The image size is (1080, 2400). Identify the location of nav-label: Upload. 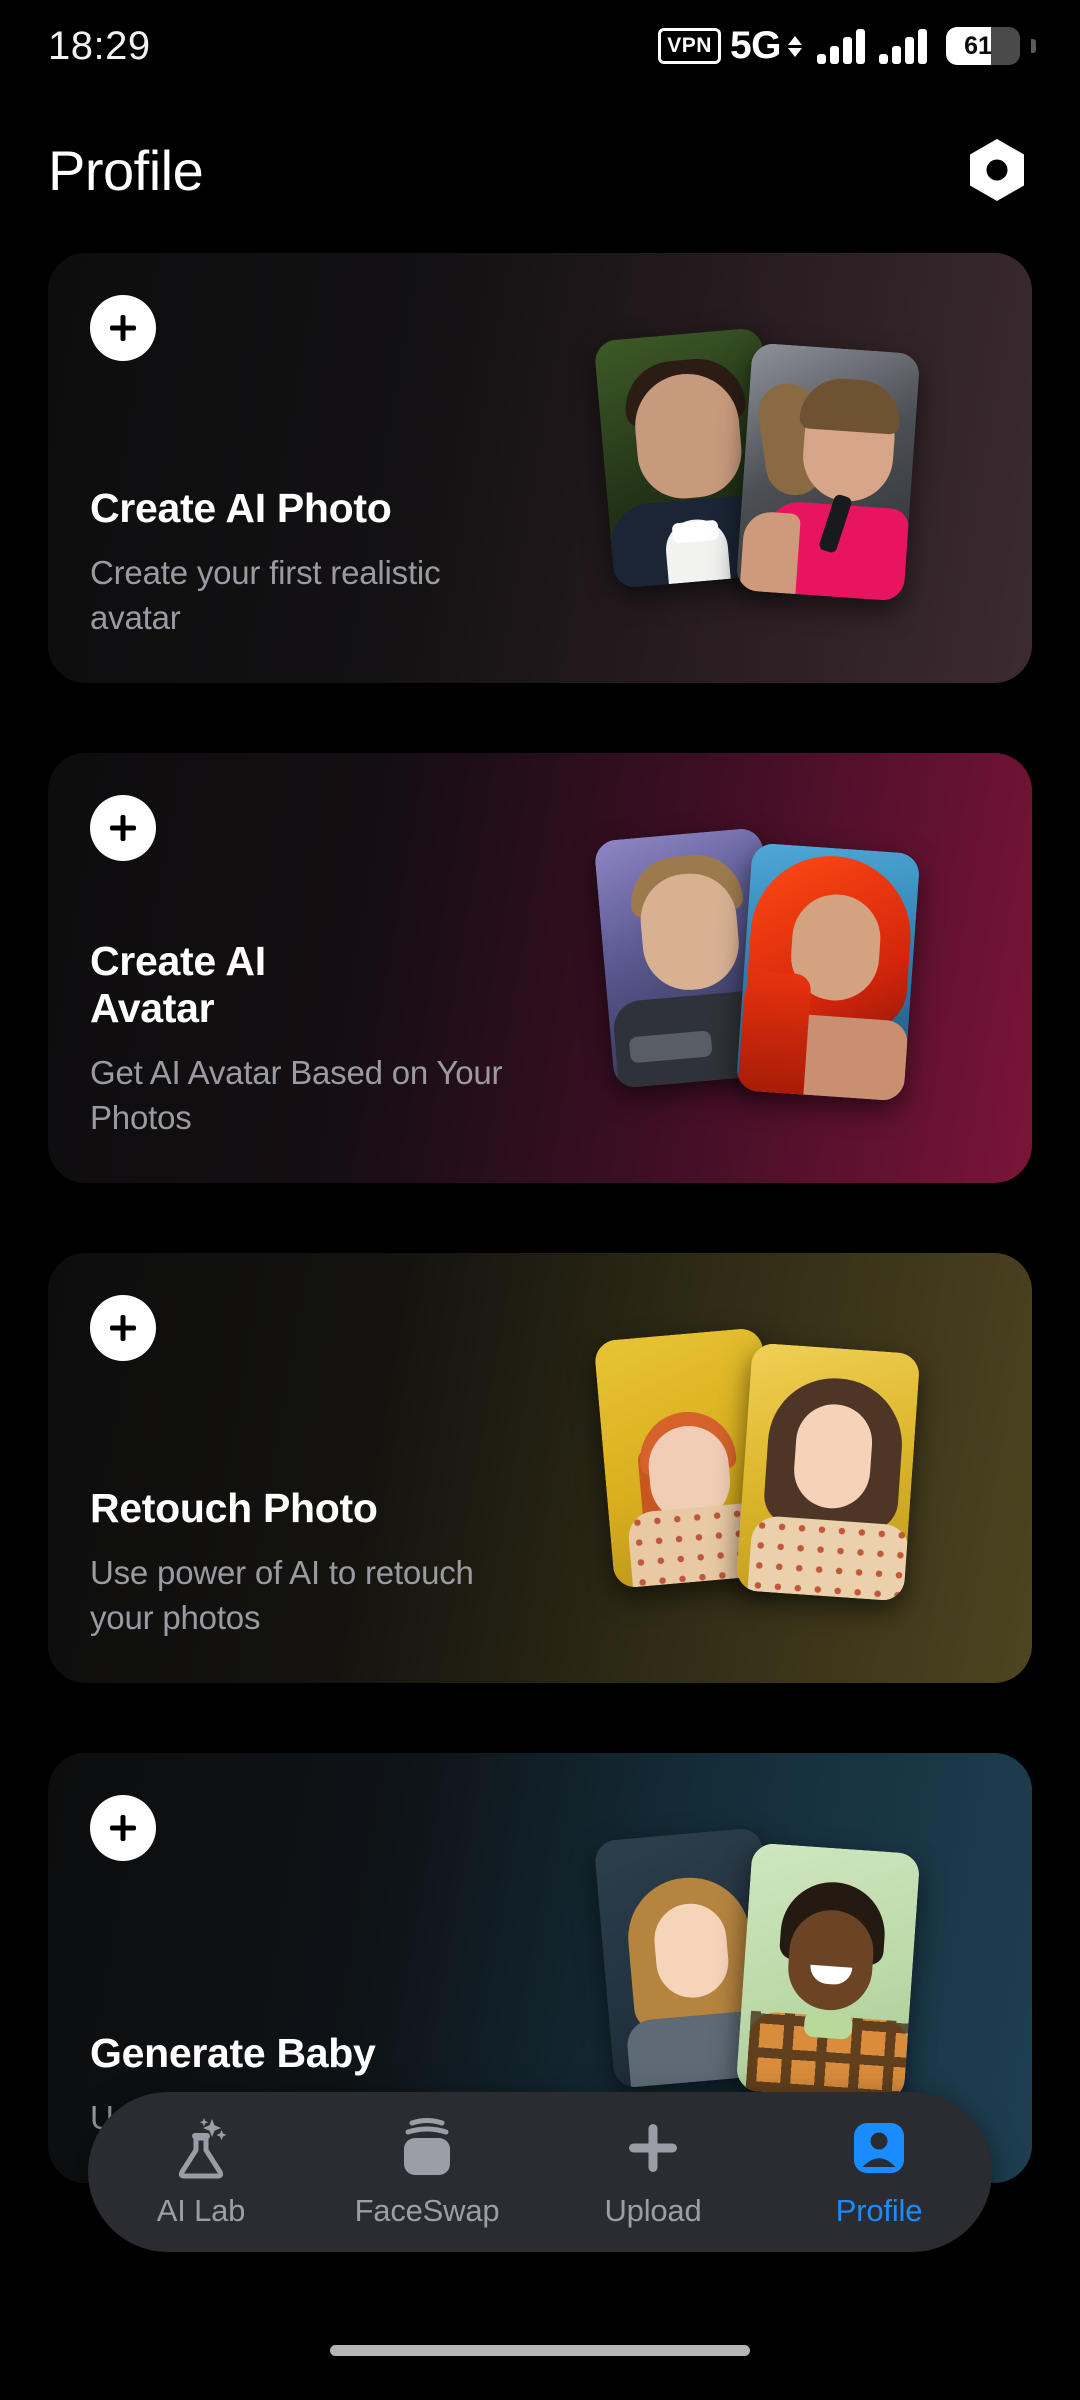
(653, 2210).